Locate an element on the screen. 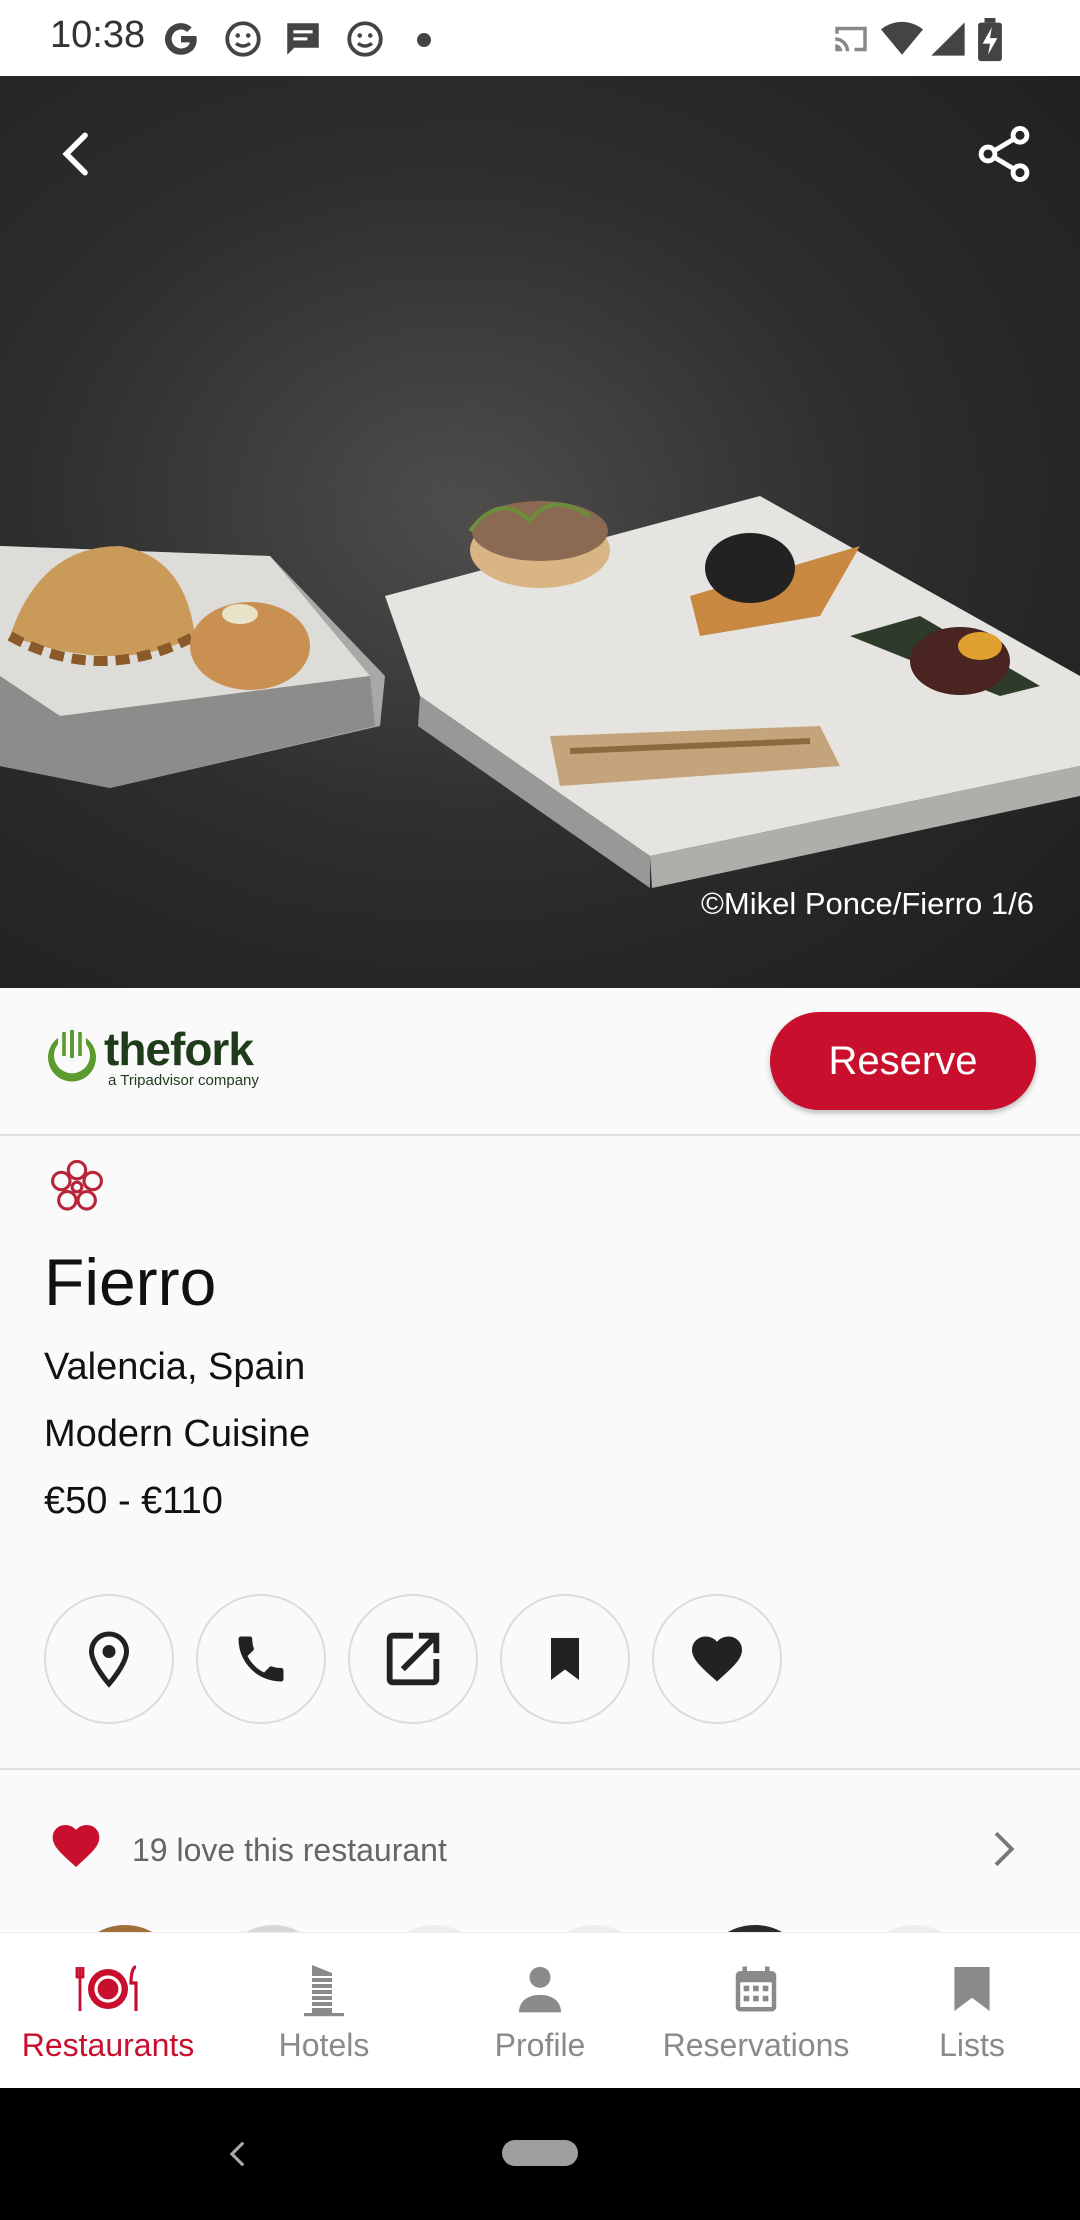  nav-label: Reservations is located at coordinates (756, 2045).